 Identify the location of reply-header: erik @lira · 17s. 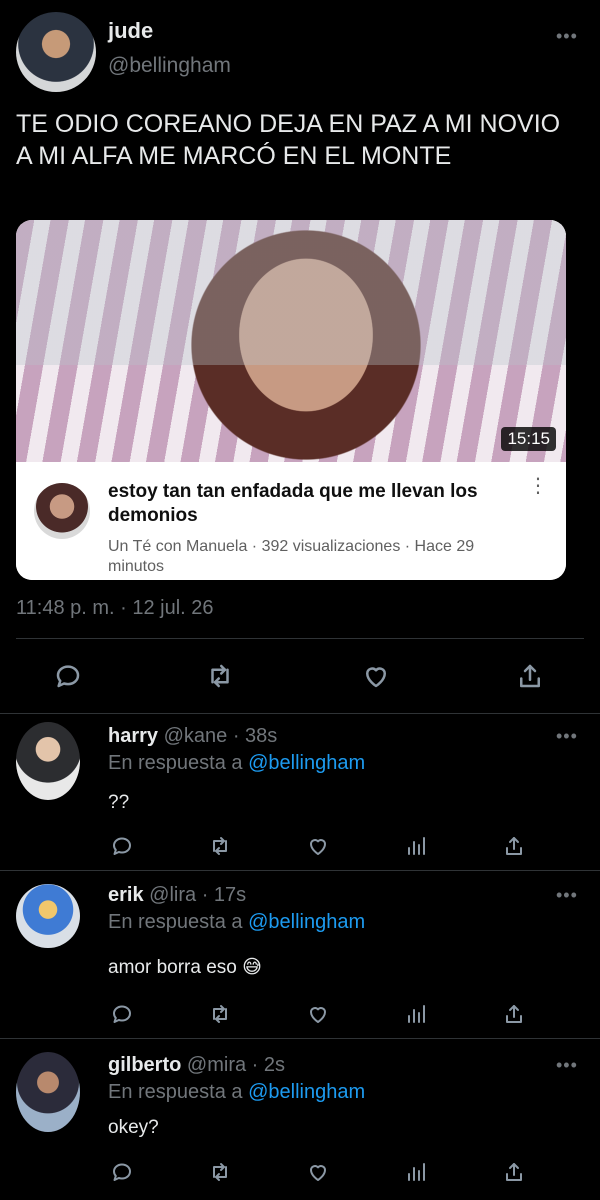
(177, 895).